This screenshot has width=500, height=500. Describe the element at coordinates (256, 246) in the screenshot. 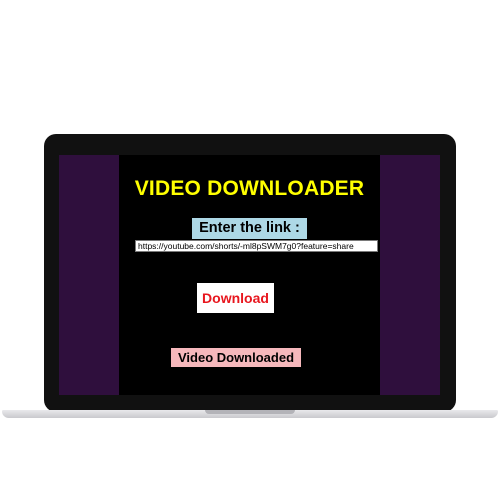

I see `link-input` at that location.